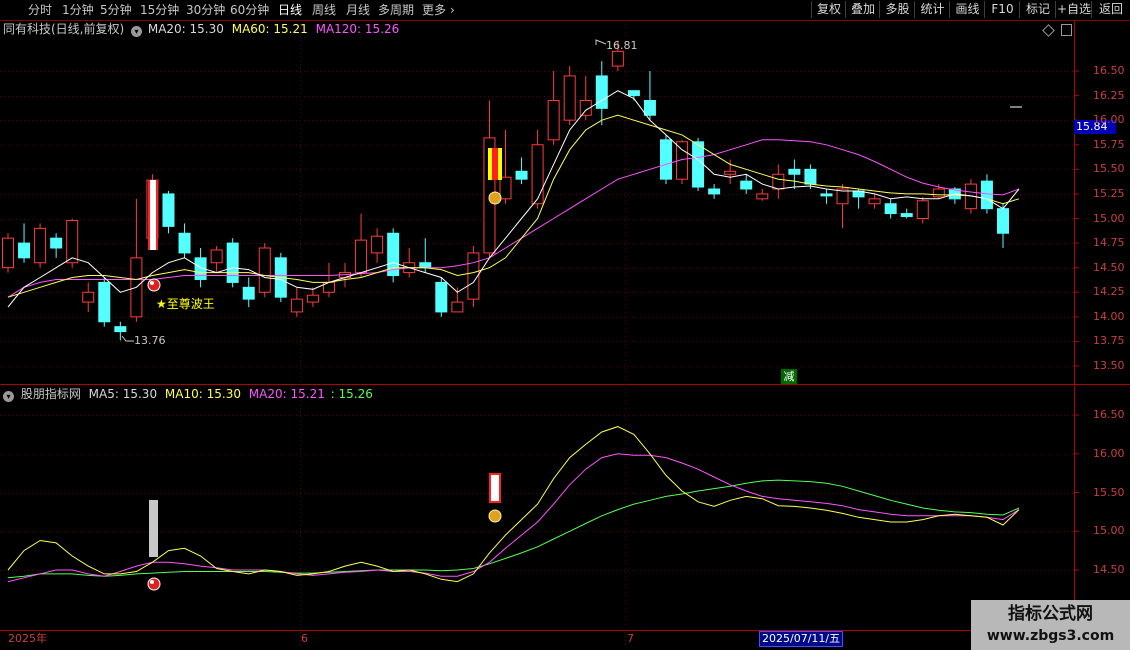 Image resolution: width=1130 pixels, height=650 pixels. Describe the element at coordinates (495, 164) in the screenshot. I see `signal-bar-red` at that location.